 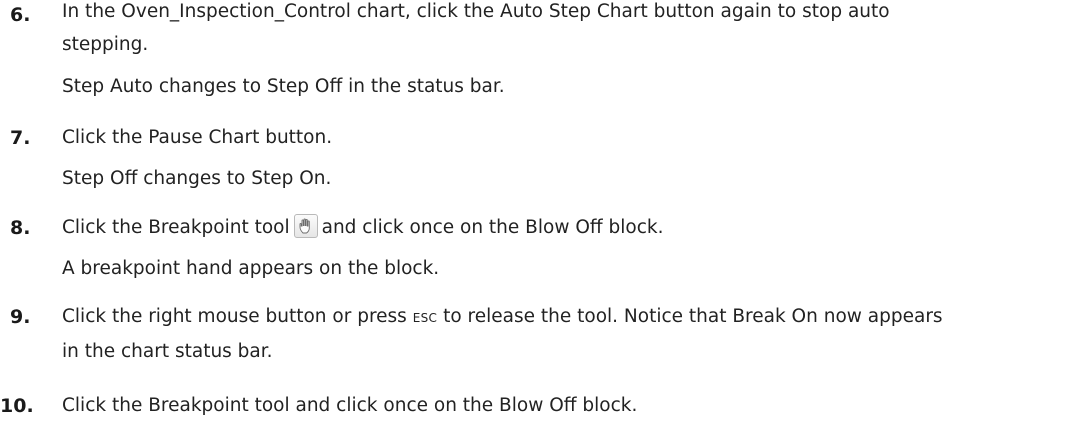 What do you see at coordinates (197, 137) in the screenshot?
I see `step-instruction: Click the Pause Chart button.` at bounding box center [197, 137].